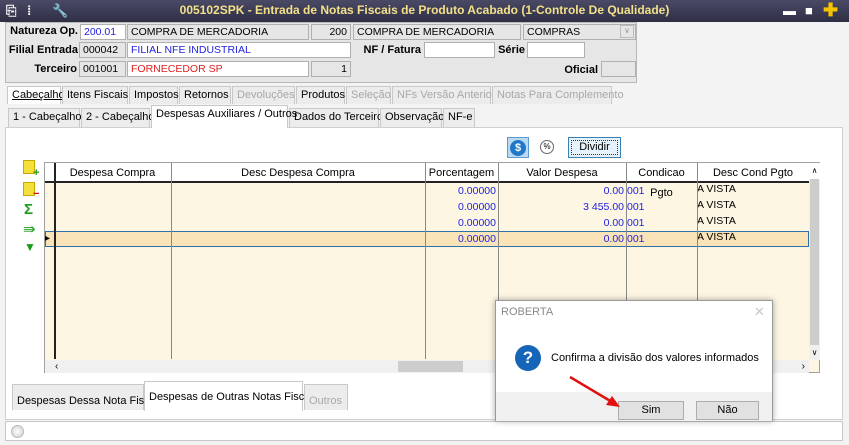 The image size is (849, 445). Describe the element at coordinates (511, 50) in the screenshot. I see `serie-label: Série` at that location.